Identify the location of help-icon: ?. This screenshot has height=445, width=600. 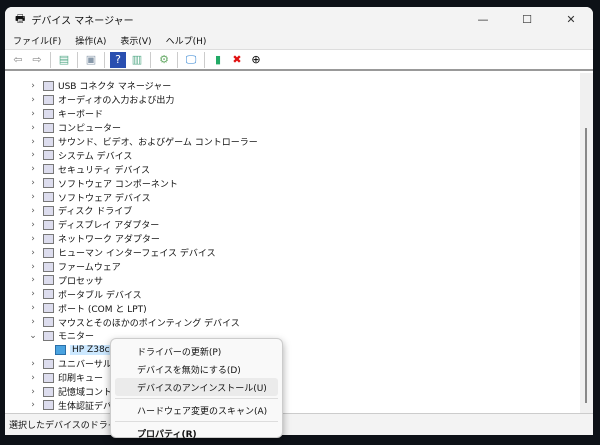
(118, 59).